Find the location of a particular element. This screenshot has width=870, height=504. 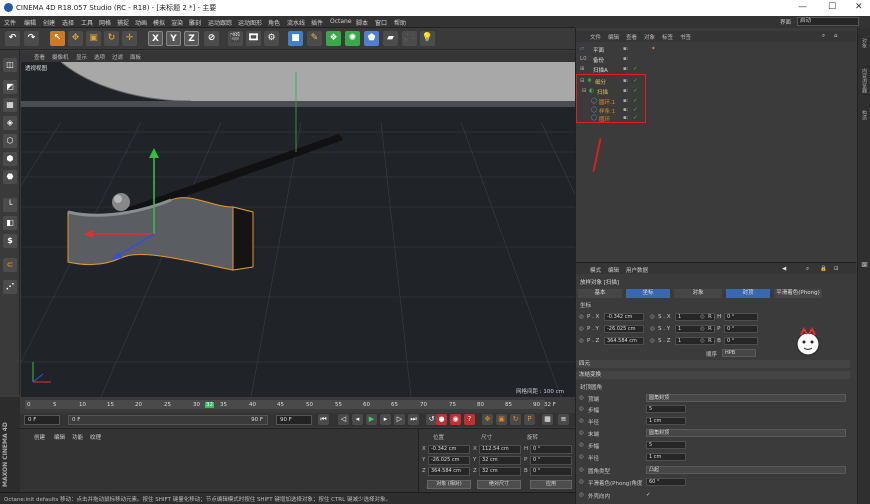

axis-mode-icon: └ is located at coordinates (10, 205).